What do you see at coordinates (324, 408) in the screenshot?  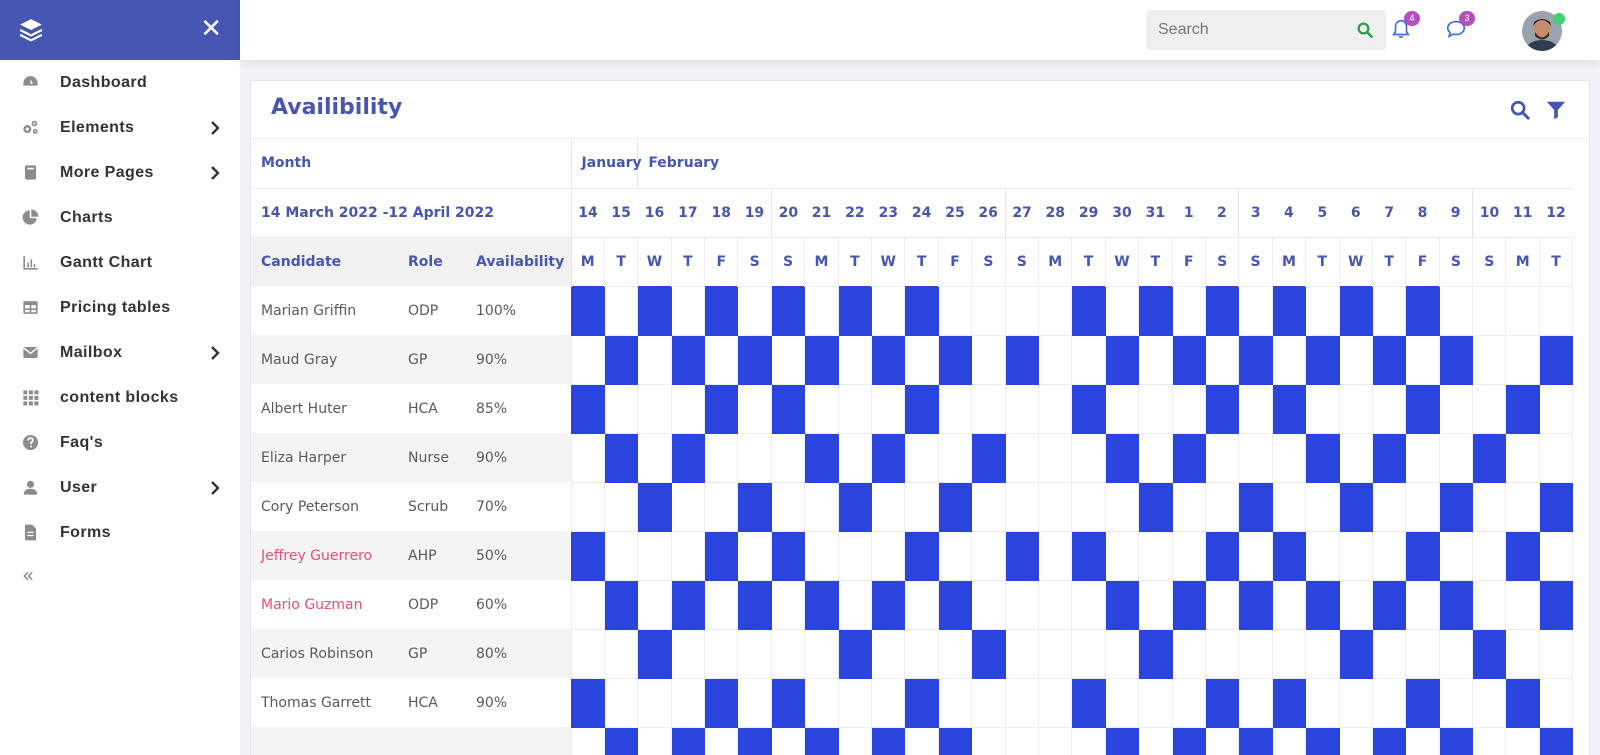 I see `candidate-name: Albert Huter` at bounding box center [324, 408].